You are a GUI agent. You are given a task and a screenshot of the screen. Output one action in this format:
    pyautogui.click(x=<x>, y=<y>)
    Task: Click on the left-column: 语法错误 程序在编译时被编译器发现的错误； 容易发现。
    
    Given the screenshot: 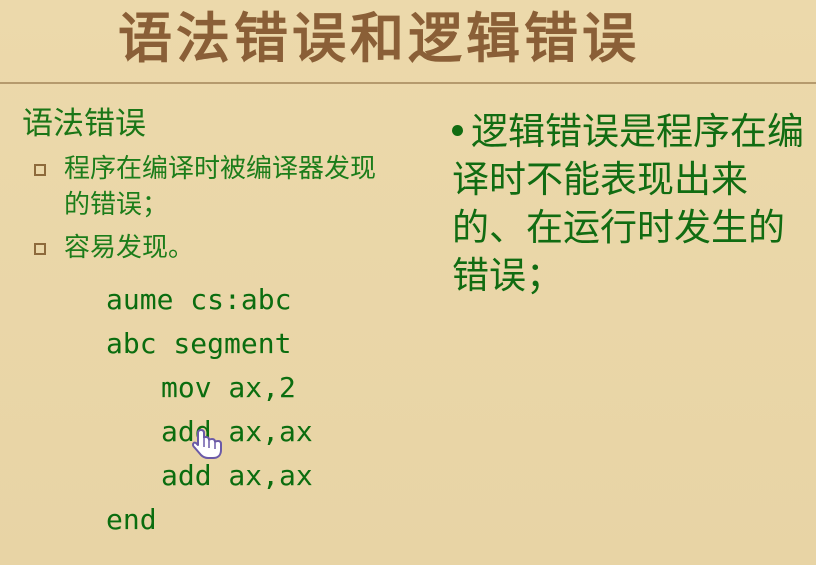 What is the action you would take?
    pyautogui.click(x=222, y=189)
    